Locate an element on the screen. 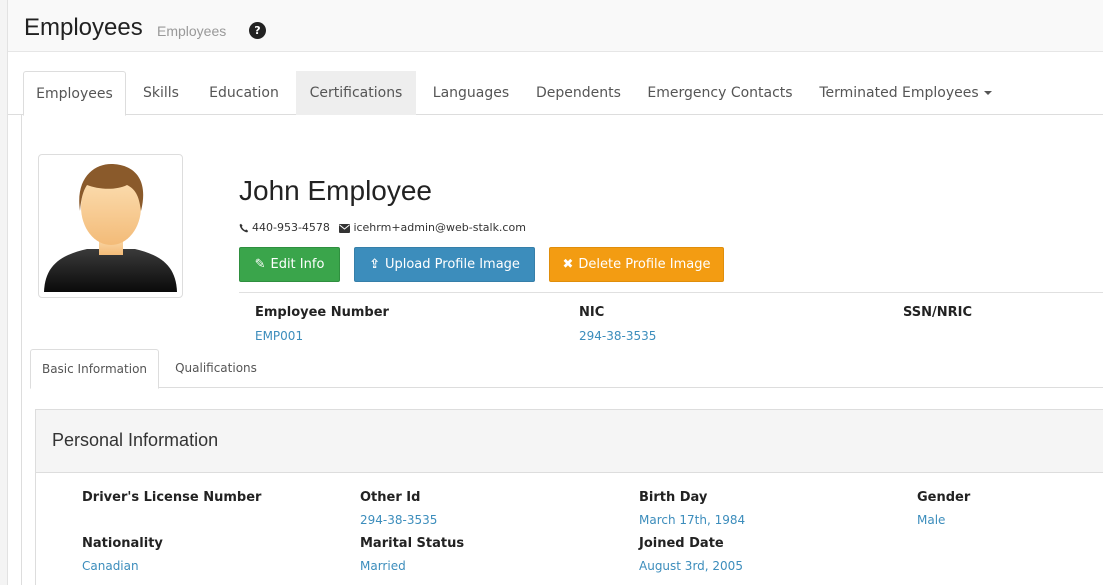 The height and width of the screenshot is (585, 1103). tab-qualifications: Qualifications is located at coordinates (216, 368).